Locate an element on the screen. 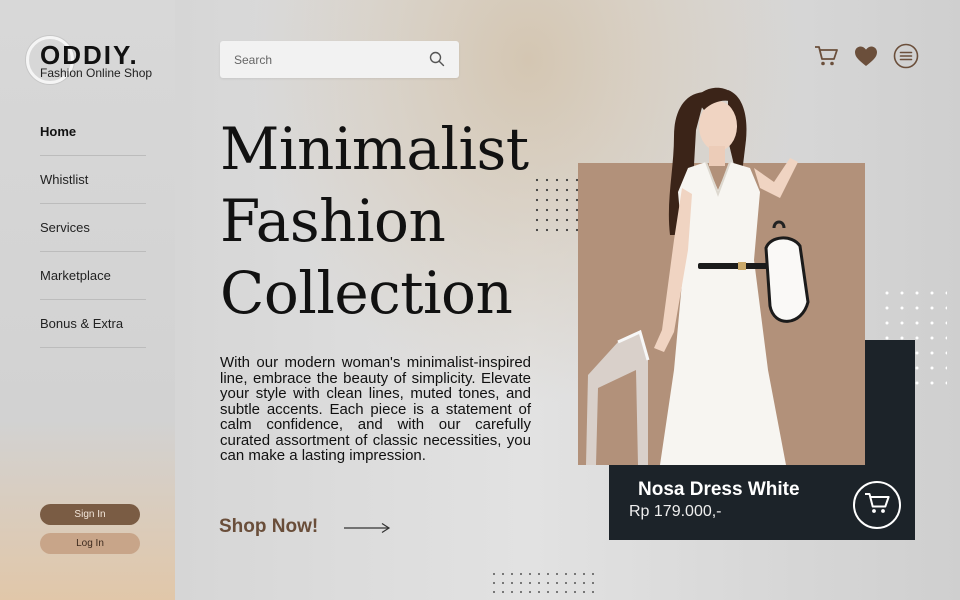 The width and height of the screenshot is (960, 600). accent-block is located at coordinates (890, 405).